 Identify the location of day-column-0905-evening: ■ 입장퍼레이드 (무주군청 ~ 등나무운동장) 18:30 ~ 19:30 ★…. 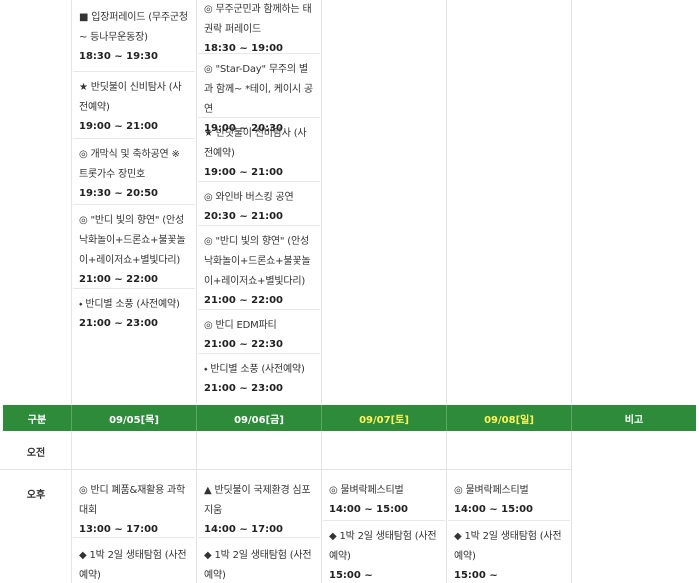
(134, 171).